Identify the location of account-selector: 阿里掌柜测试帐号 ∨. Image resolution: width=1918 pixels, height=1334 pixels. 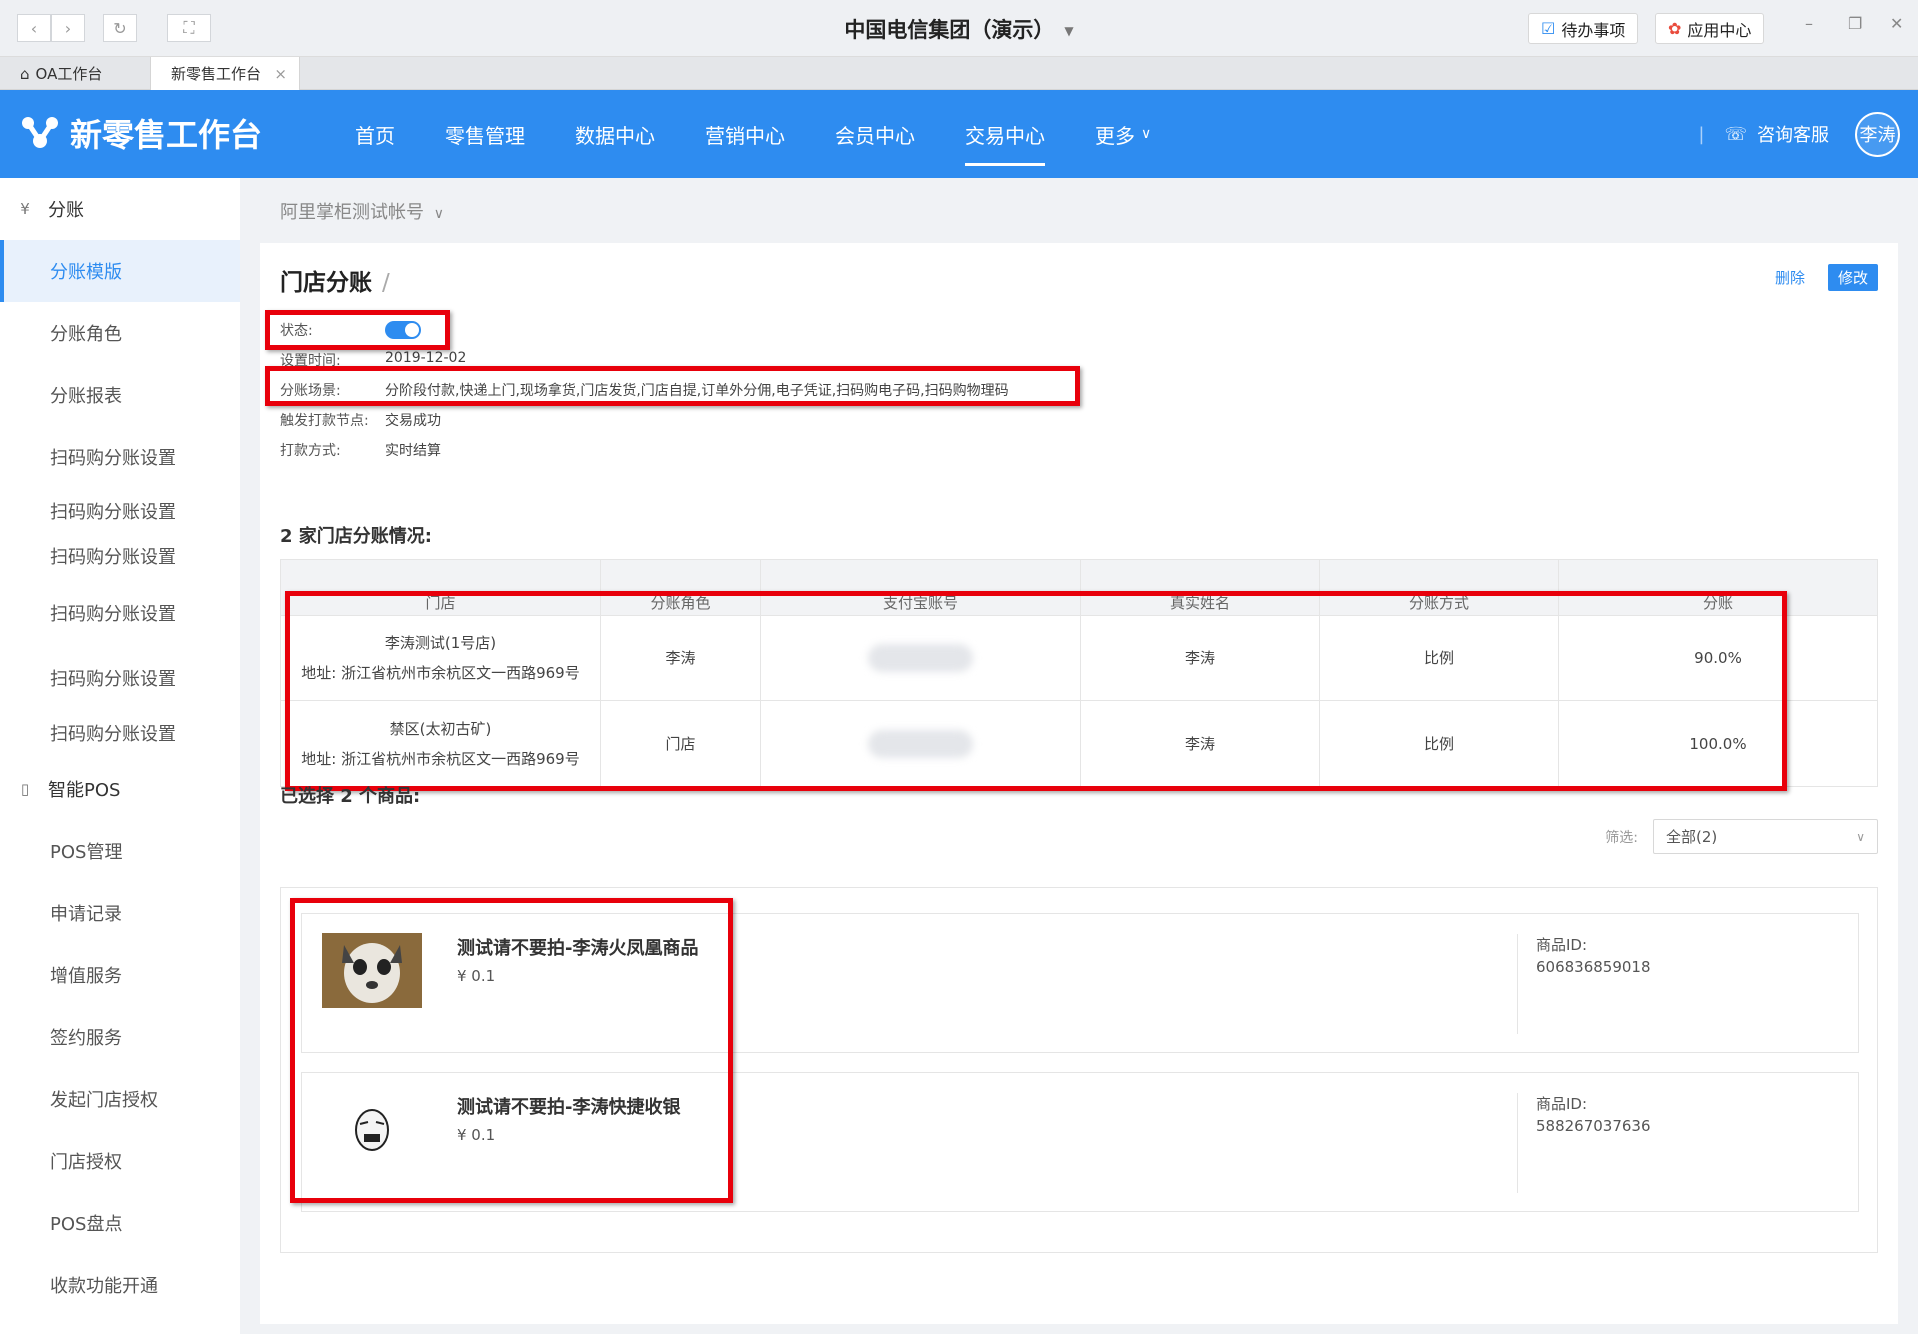
(362, 211).